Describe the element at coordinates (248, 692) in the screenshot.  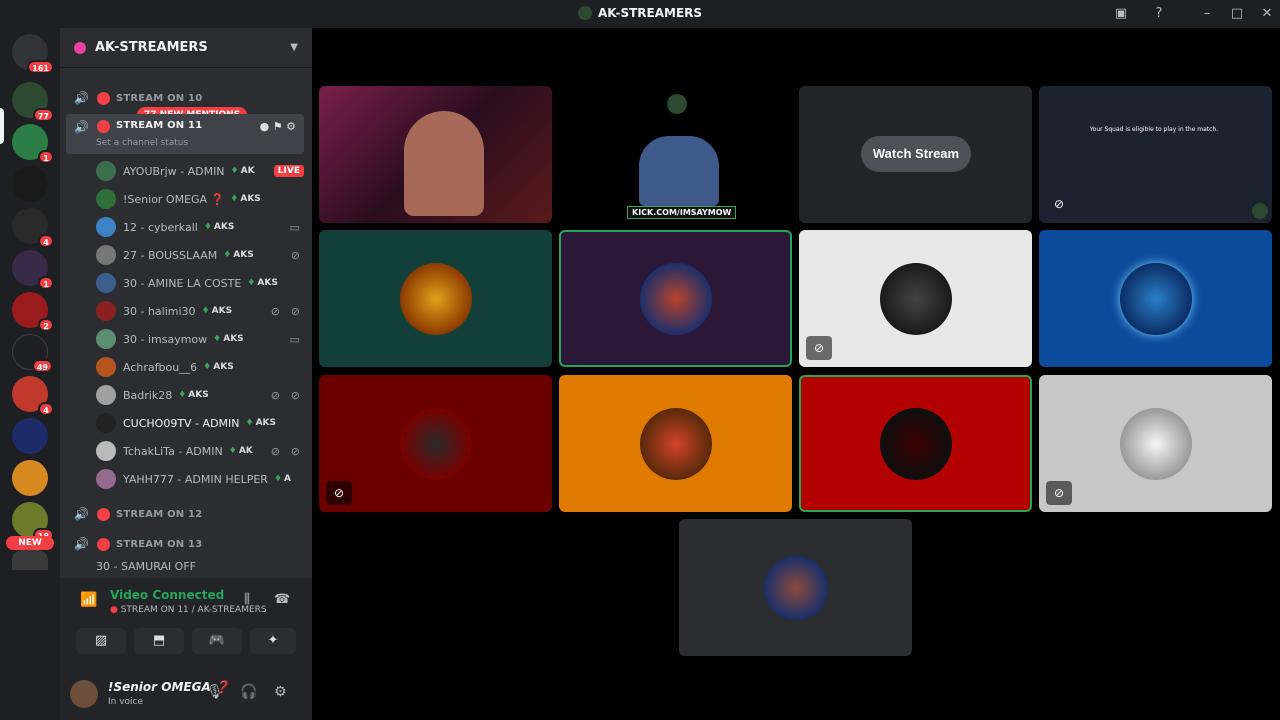
I see `headphones-icon: 🎧` at that location.